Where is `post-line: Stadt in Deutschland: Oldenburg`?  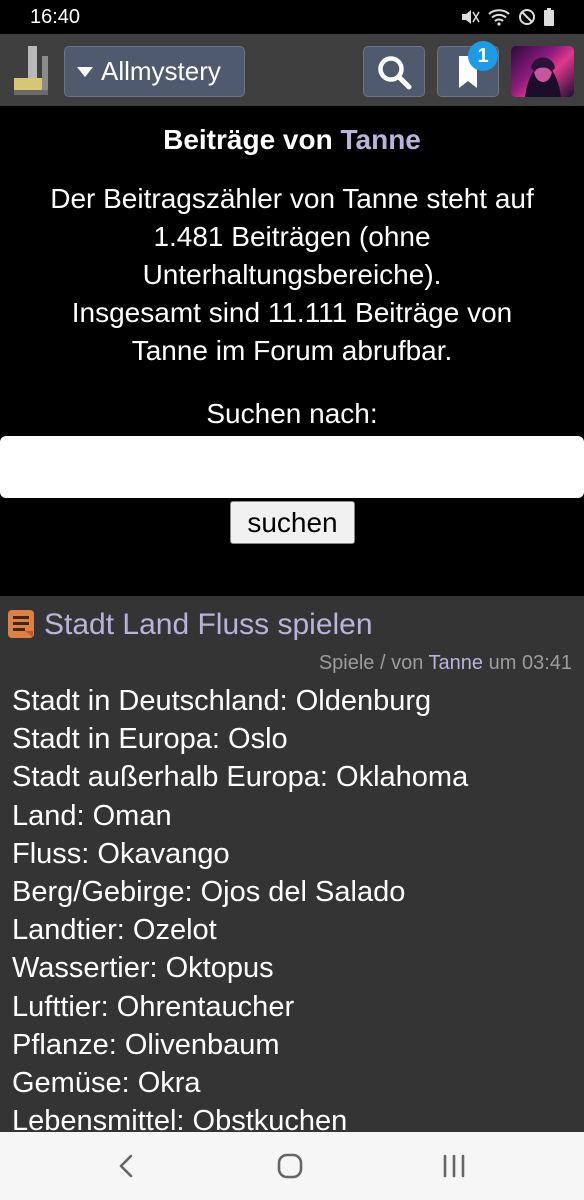
post-line: Stadt in Deutschland: Oldenburg is located at coordinates (222, 701).